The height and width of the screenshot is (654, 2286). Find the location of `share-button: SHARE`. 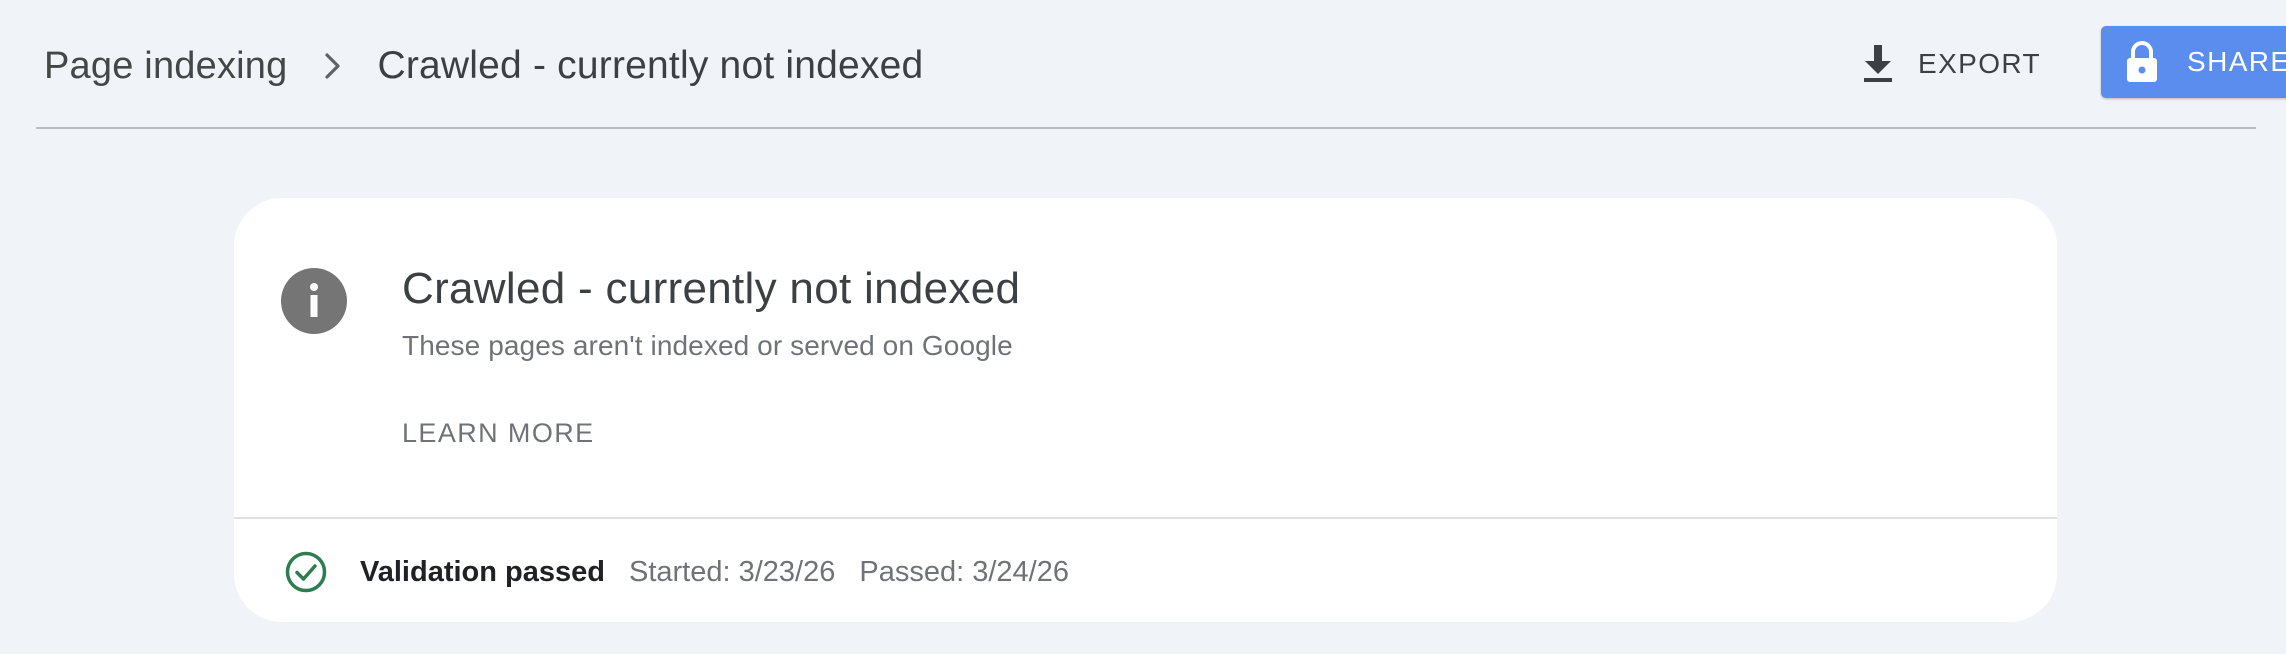

share-button: SHARE is located at coordinates (2193, 62).